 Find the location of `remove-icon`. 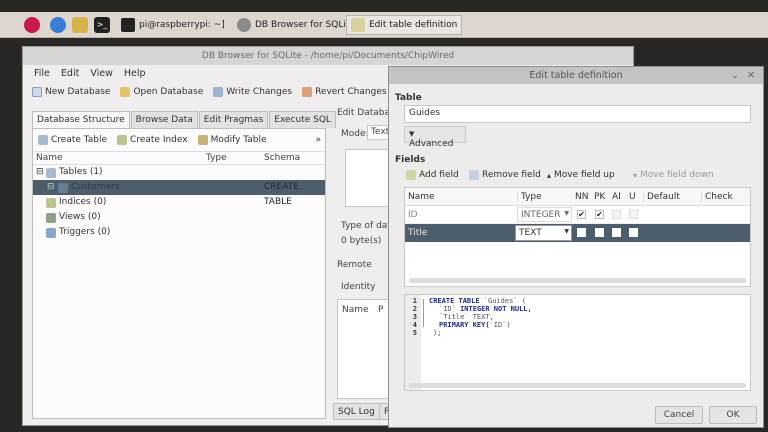

remove-icon is located at coordinates (474, 175).